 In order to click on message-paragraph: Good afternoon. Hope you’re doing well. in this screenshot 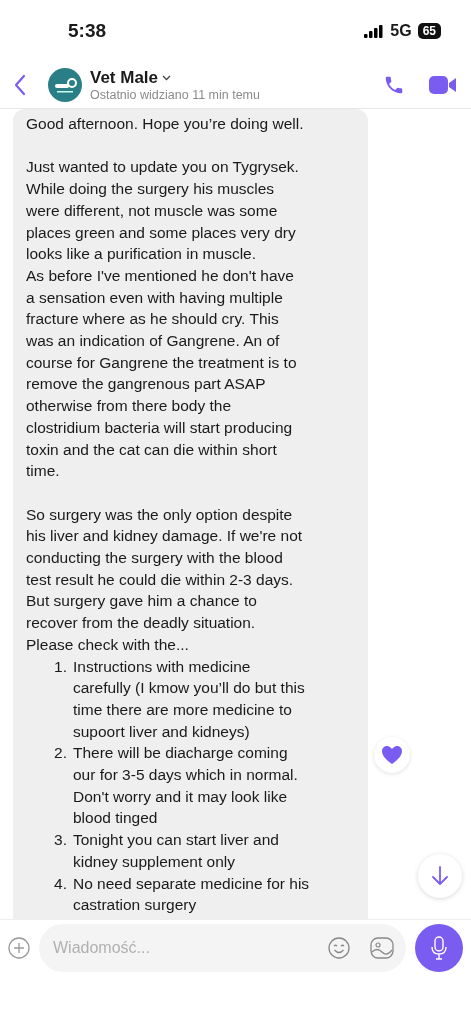, I will do `click(165, 124)`.